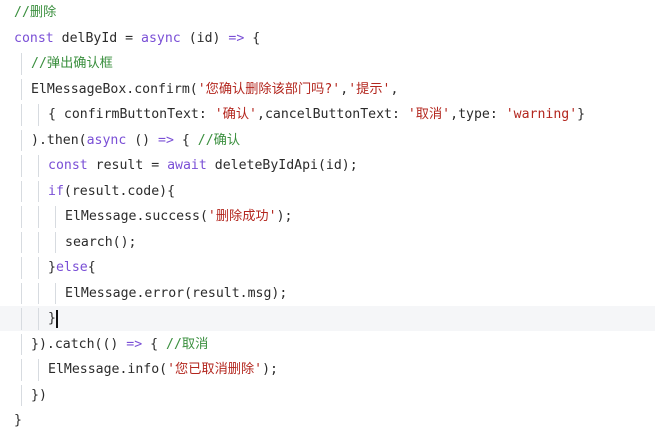  Describe the element at coordinates (131, 114) in the screenshot. I see `code-token: { confirmButtonText:` at that location.